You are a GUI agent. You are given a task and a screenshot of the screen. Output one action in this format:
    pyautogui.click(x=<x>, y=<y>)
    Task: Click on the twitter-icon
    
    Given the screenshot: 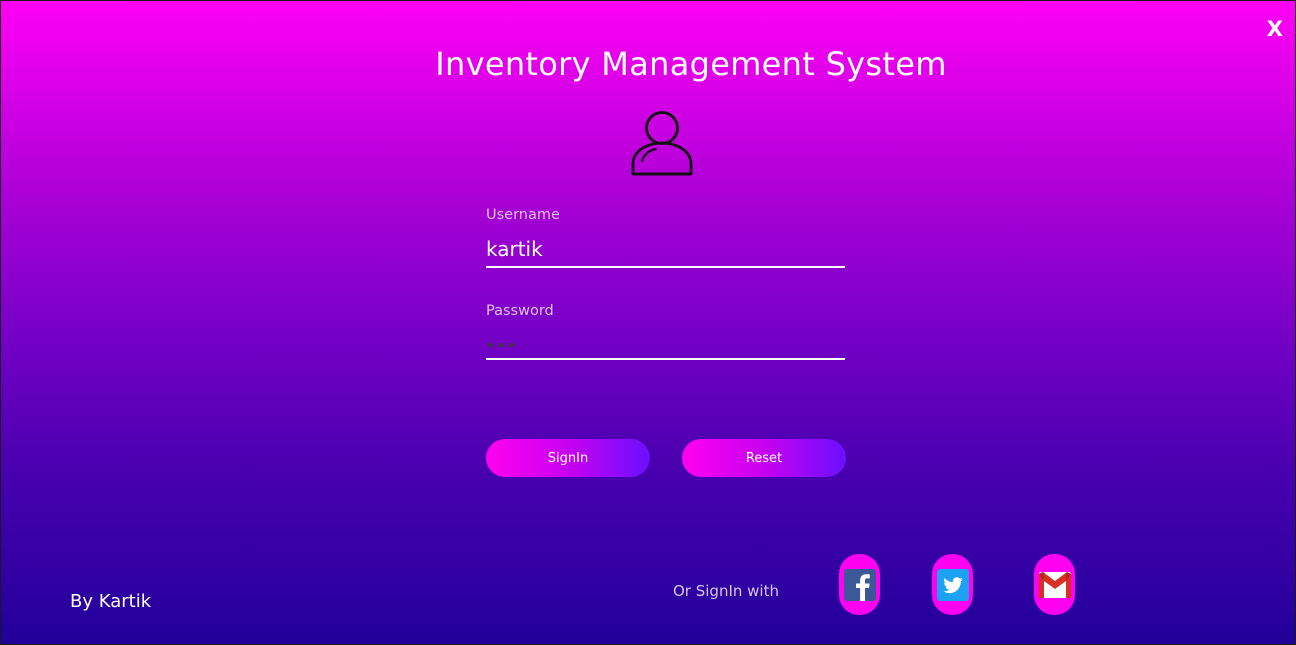 What is the action you would take?
    pyautogui.click(x=952, y=584)
    